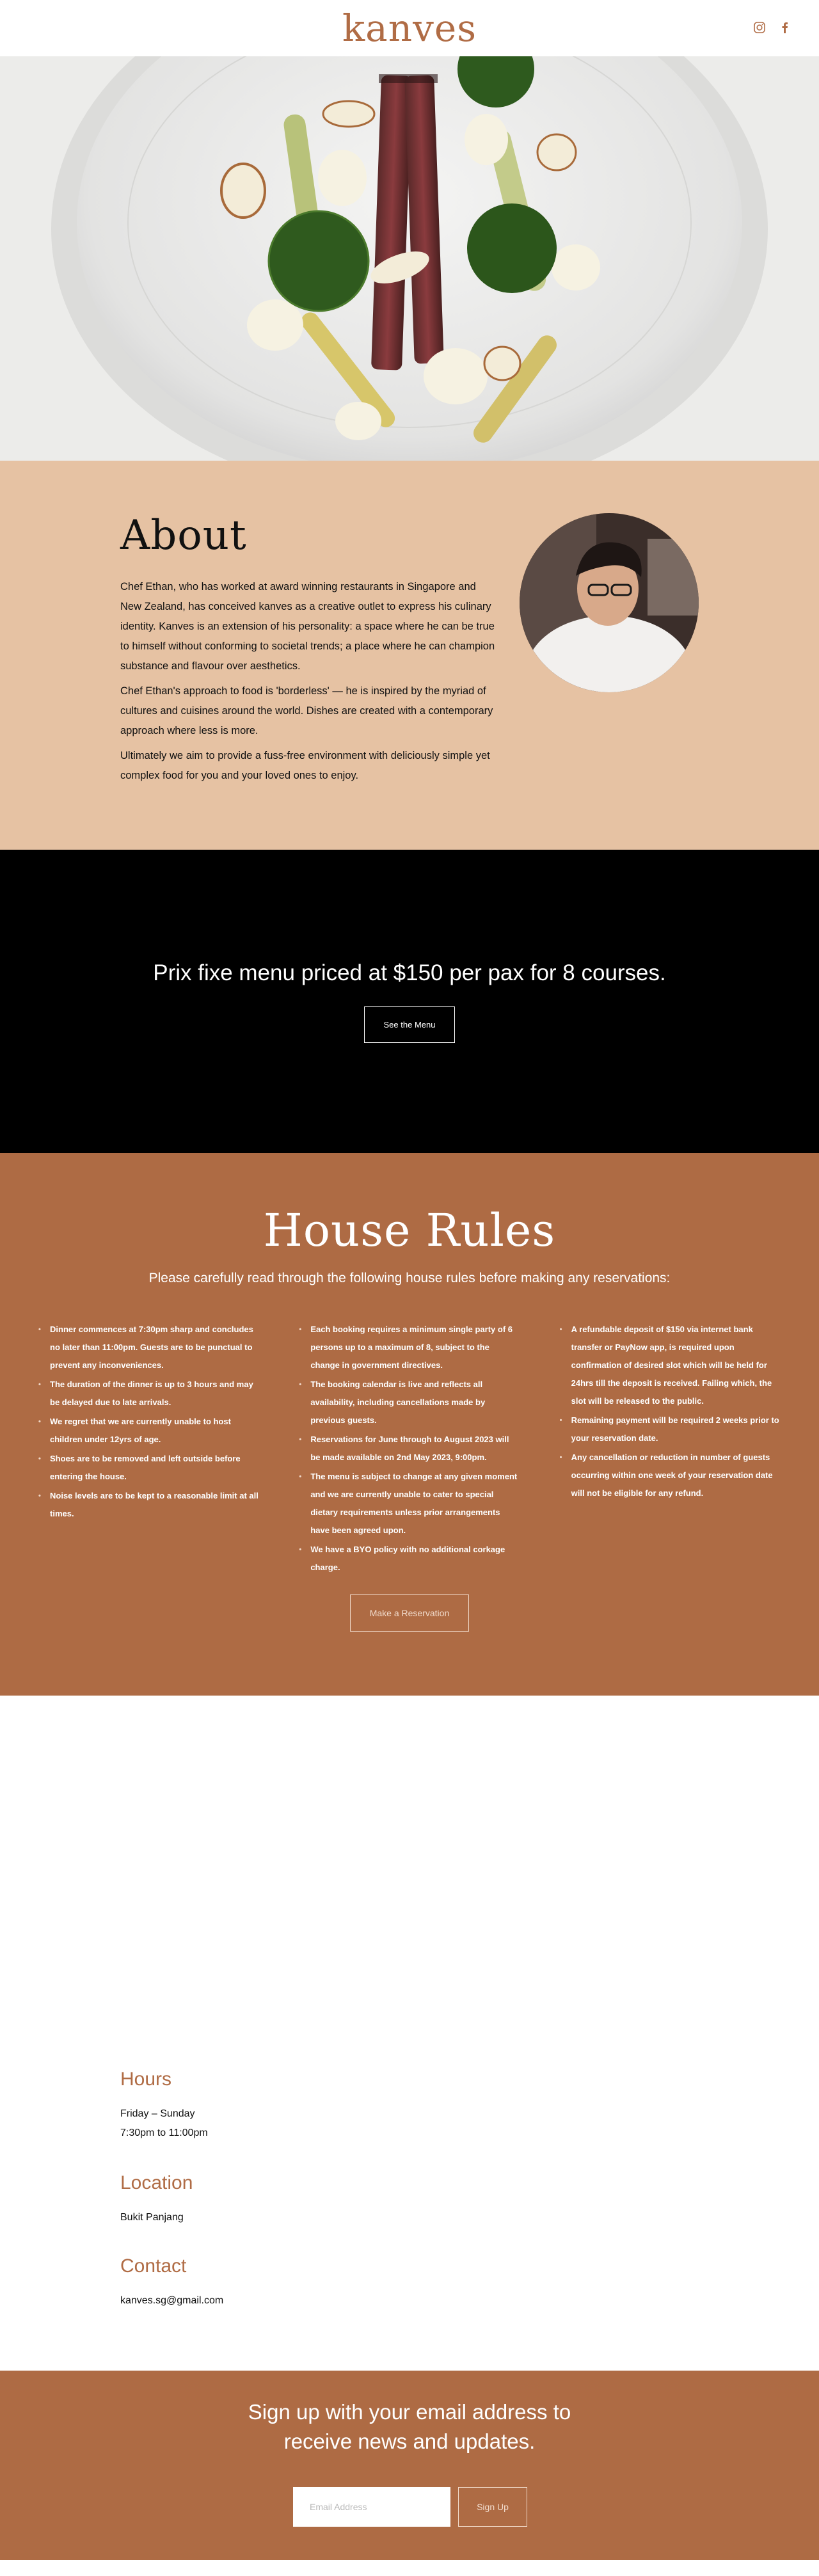 This screenshot has height=2576, width=819. Describe the element at coordinates (164, 2132) in the screenshot. I see `hours-time: 7:30pm to 11:00pm` at that location.